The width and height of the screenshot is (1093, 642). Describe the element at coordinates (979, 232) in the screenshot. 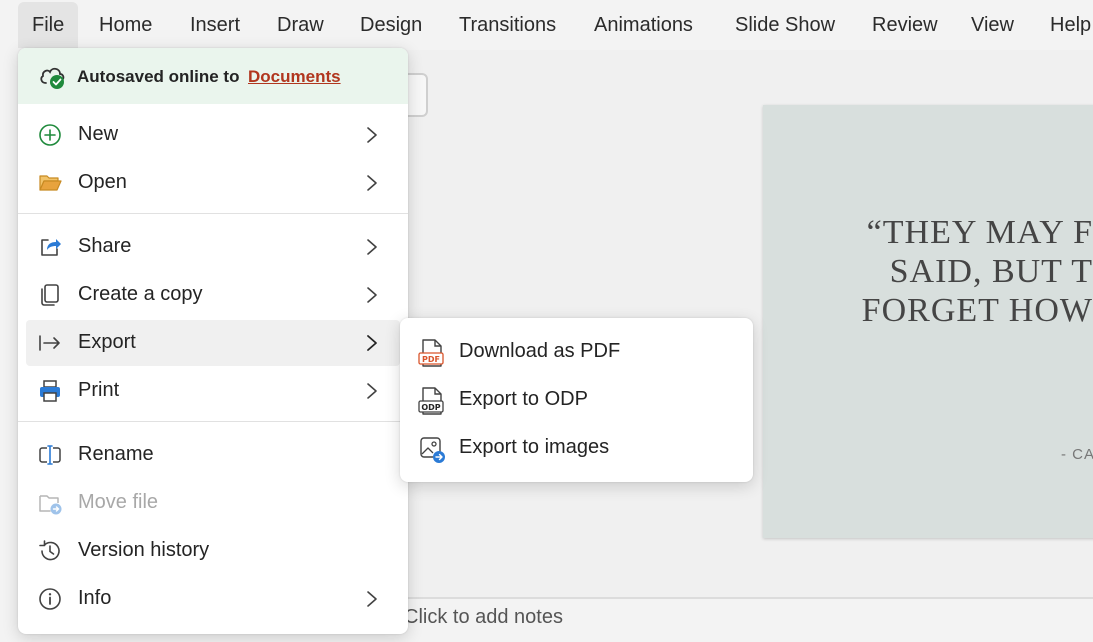

I see `quote-line: “THEY MAY F` at that location.